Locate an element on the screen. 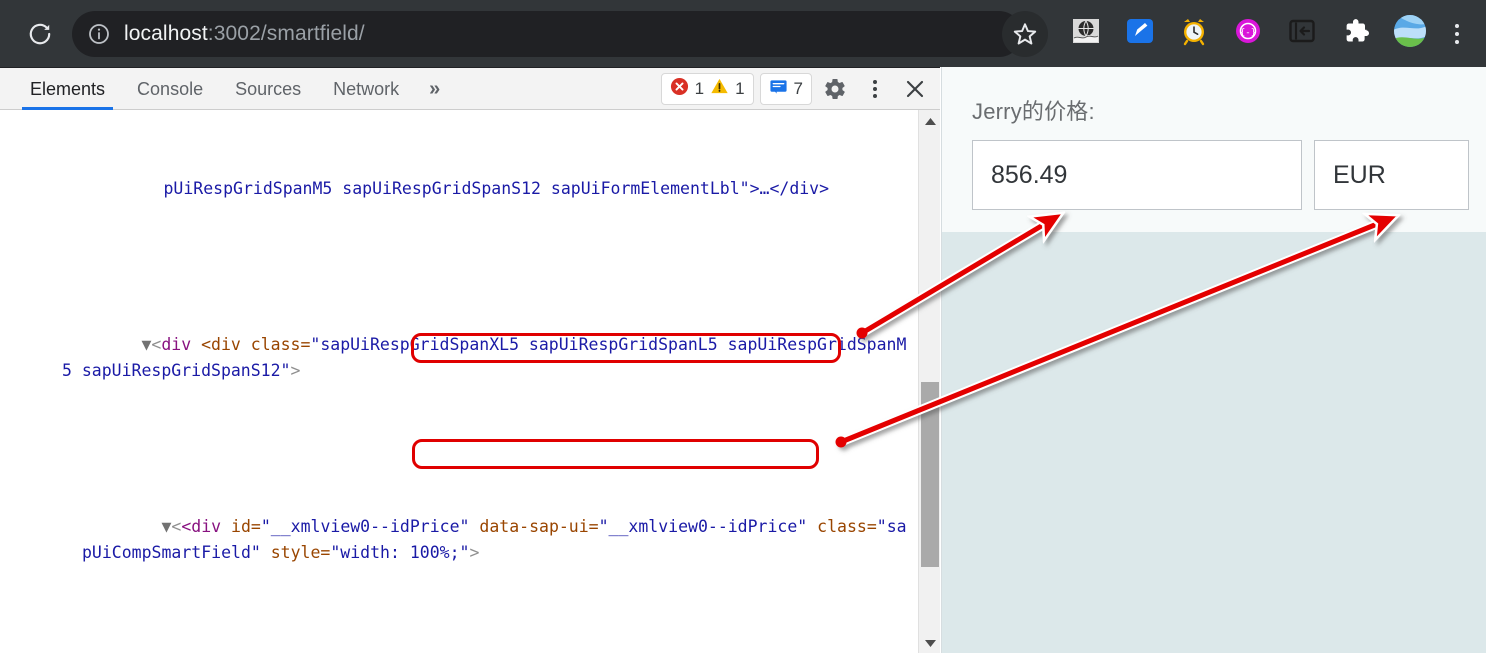 This screenshot has width=1486, height=653. warning-count: 1 is located at coordinates (740, 88).